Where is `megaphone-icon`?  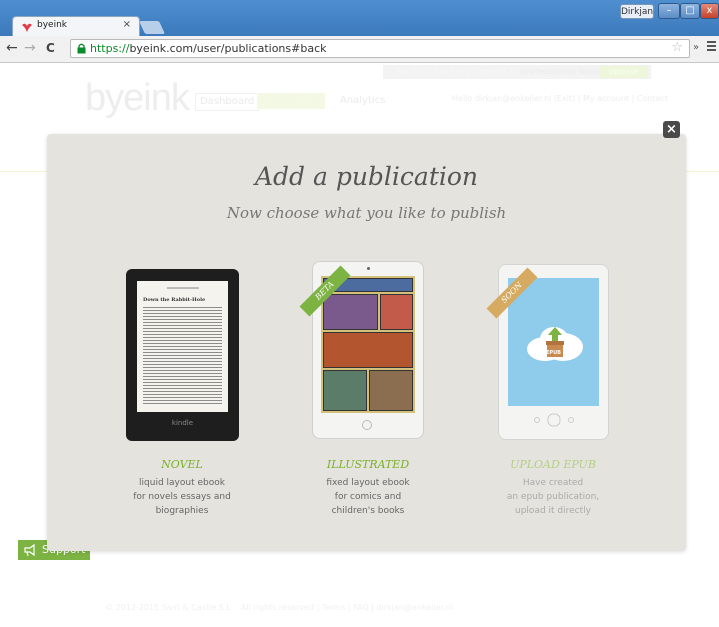
megaphone-icon is located at coordinates (29, 550).